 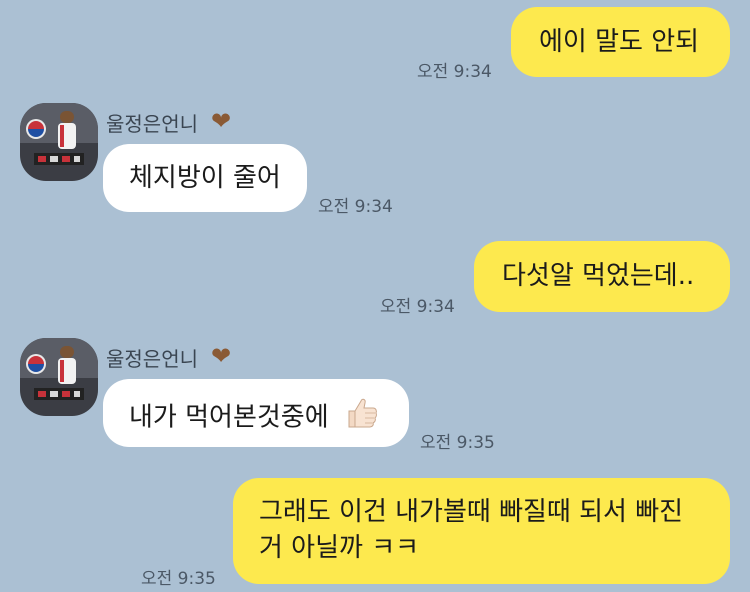 I want to click on message-bubble-outgoing: 에이 말도 안되, so click(x=620, y=42).